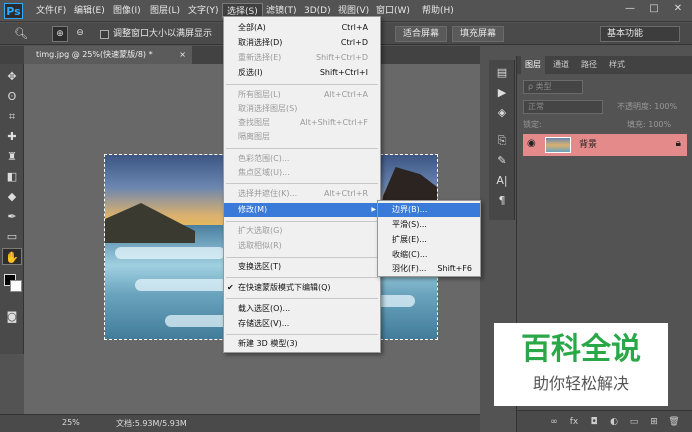  What do you see at coordinates (151, 423) in the screenshot?
I see `document-info: 文档:5.93M/5.93M` at bounding box center [151, 423].